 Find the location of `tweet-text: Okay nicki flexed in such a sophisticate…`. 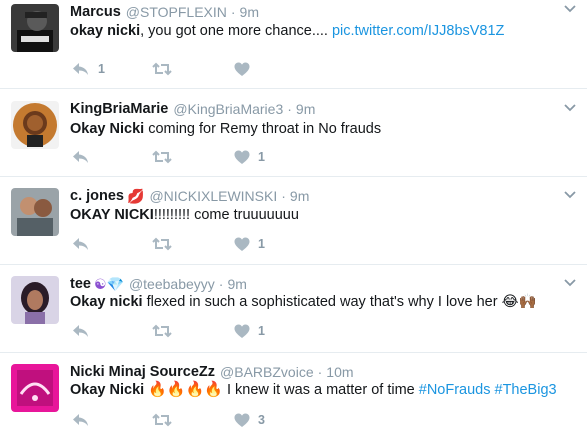

tweet-text: Okay nicki flexed in such a sophisticate… is located at coordinates (303, 302).